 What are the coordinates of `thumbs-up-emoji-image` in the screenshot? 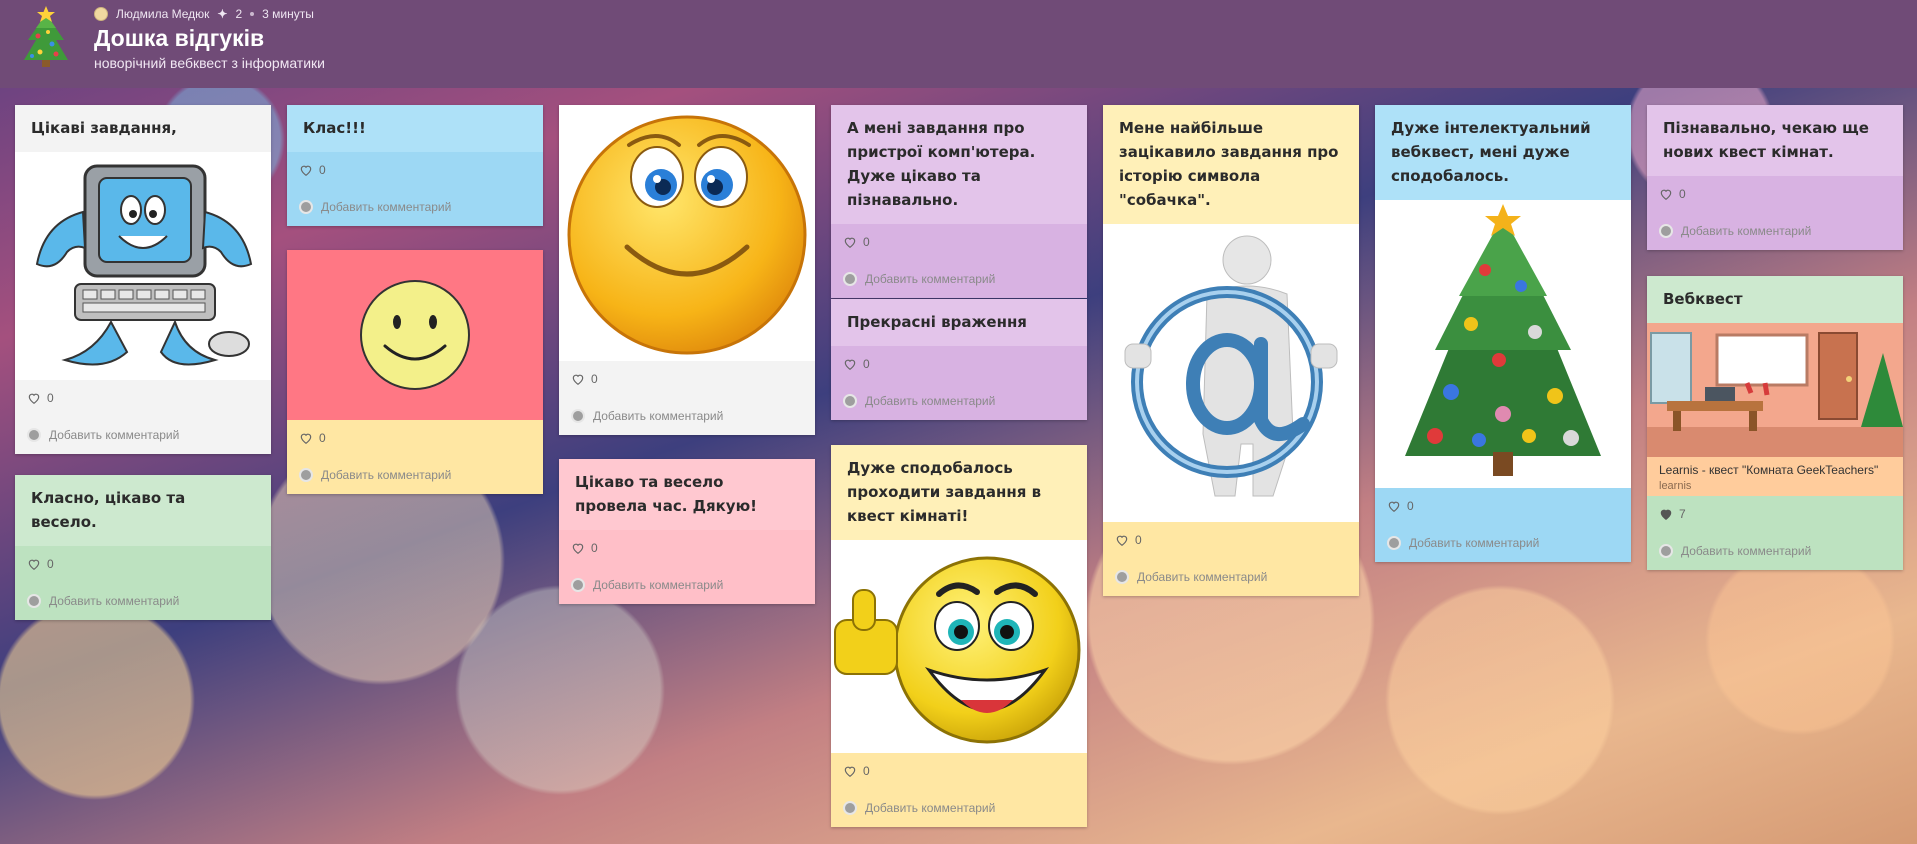 It's located at (959, 646).